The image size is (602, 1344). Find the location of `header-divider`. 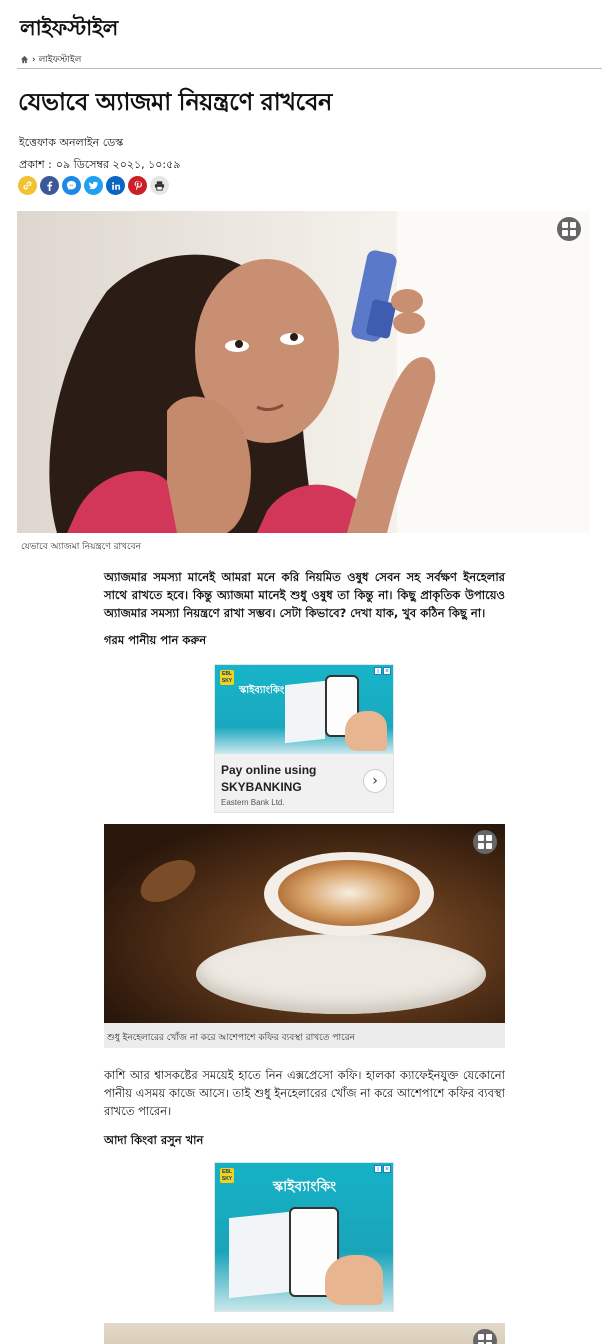

header-divider is located at coordinates (309, 68).